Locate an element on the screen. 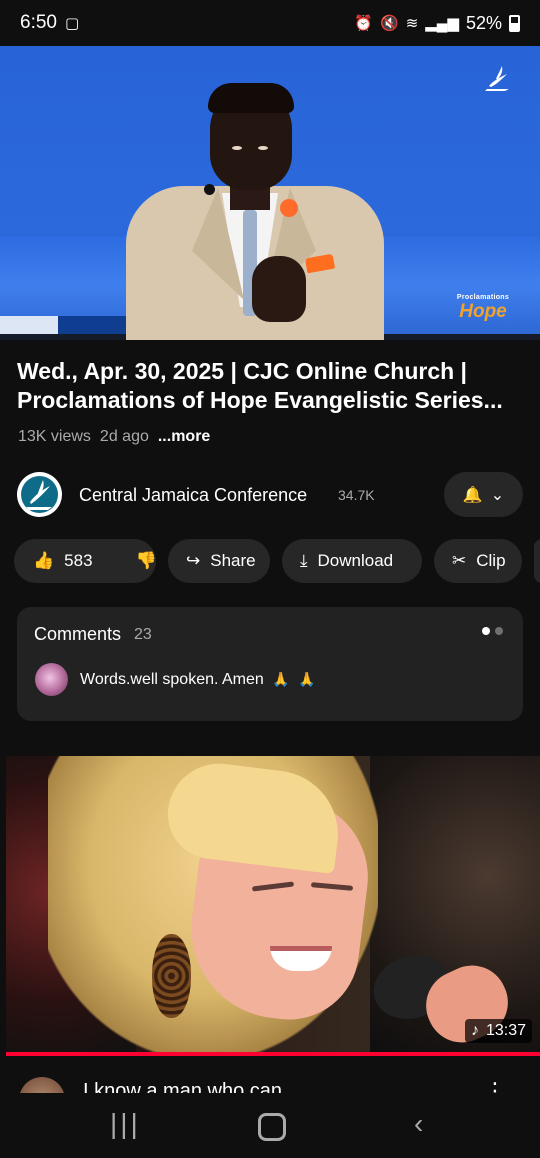 The width and height of the screenshot is (540, 1158). duration-badge: ♪ 13:37 is located at coordinates (498, 1031).